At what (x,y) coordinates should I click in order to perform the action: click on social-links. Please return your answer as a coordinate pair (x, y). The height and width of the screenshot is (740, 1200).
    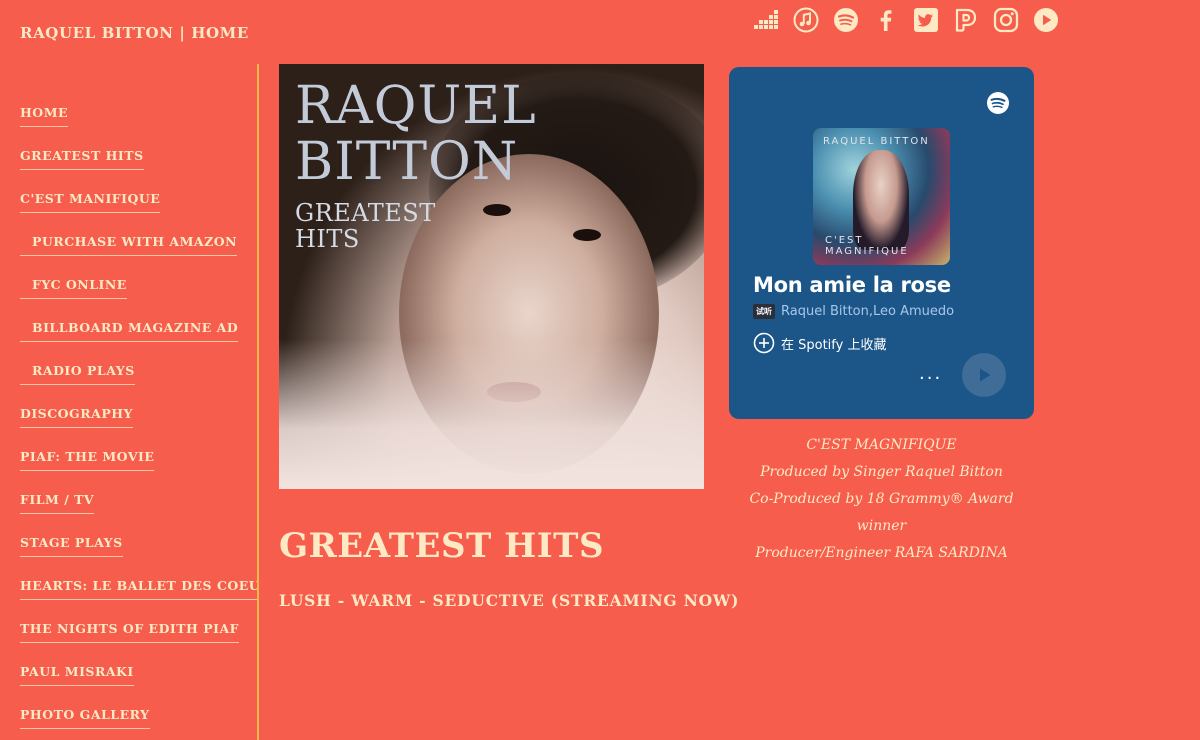
    Looking at the image, I should click on (906, 20).